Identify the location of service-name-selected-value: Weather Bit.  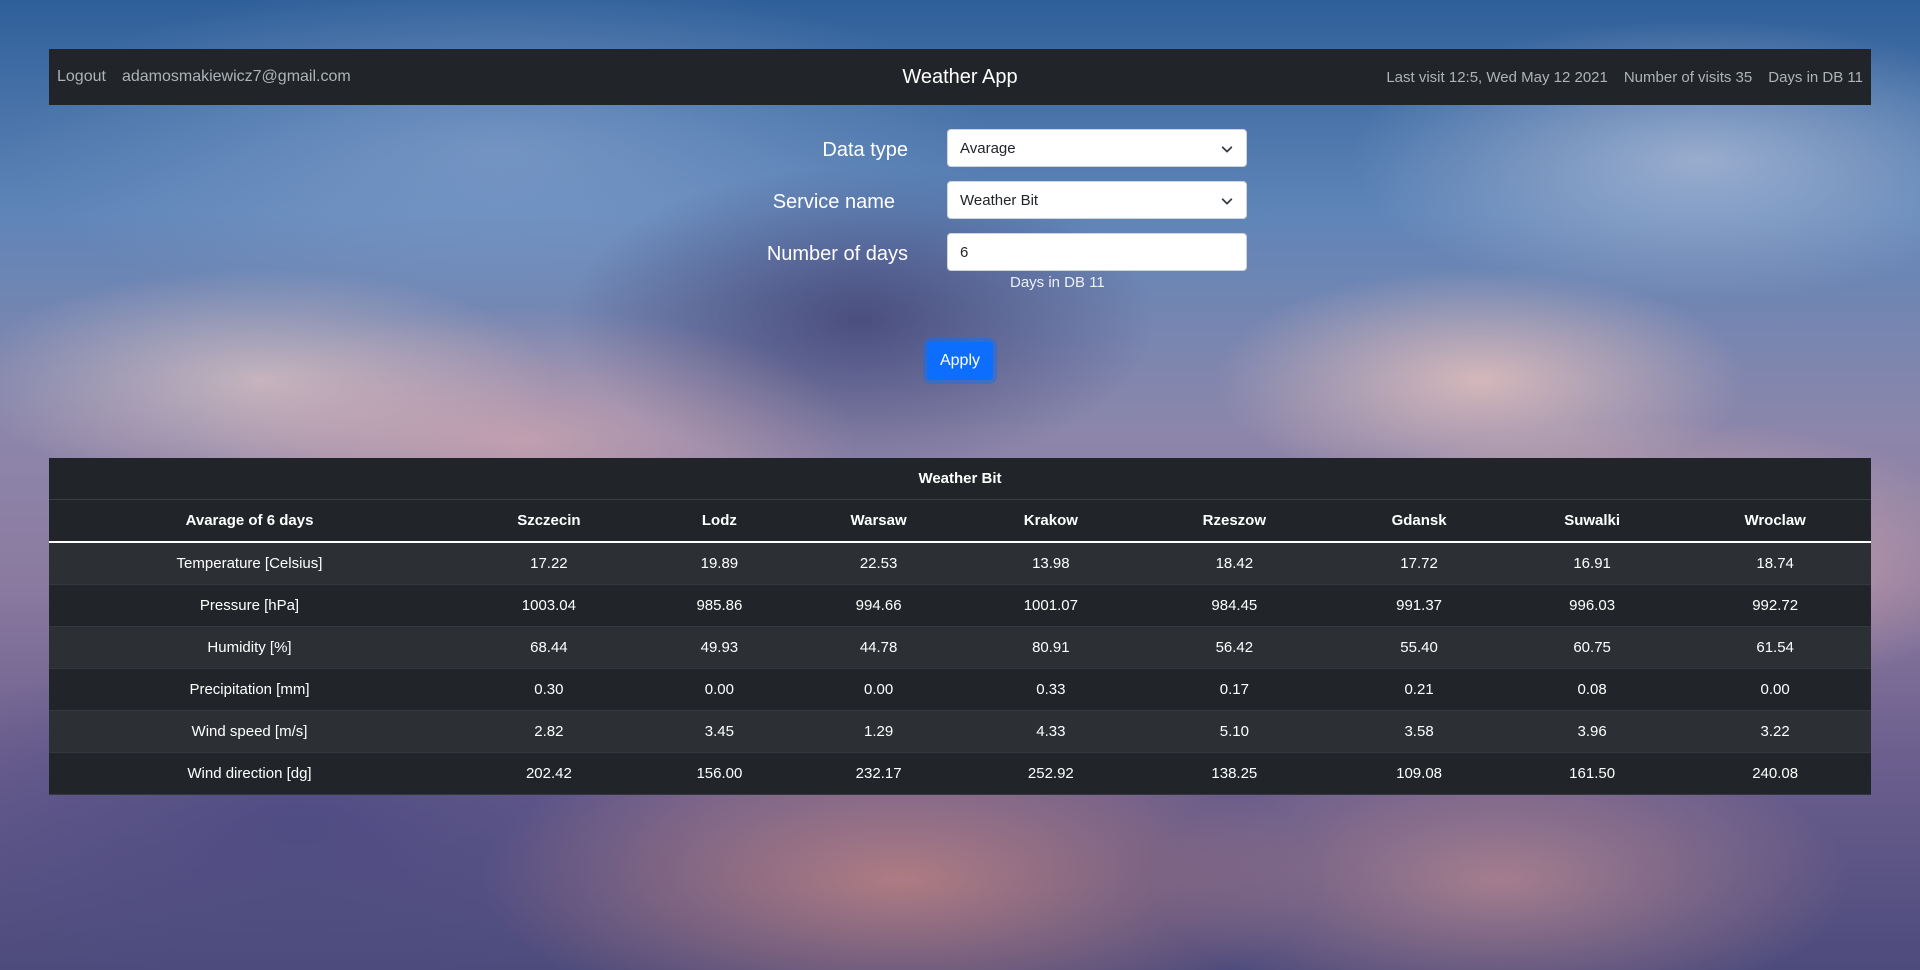
(999, 200).